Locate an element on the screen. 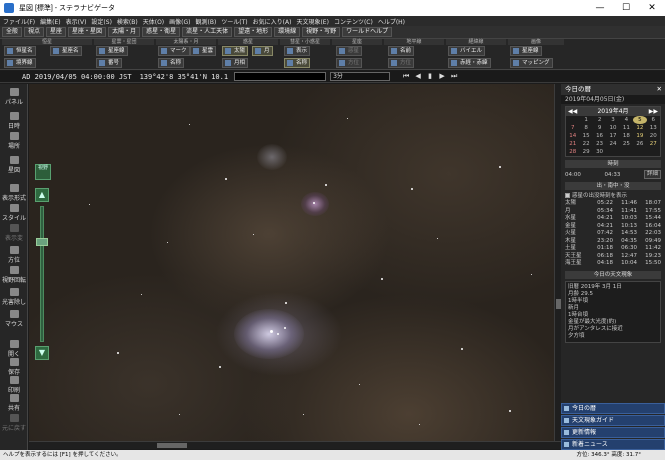  link-today: 今日の暦 is located at coordinates (613, 408).